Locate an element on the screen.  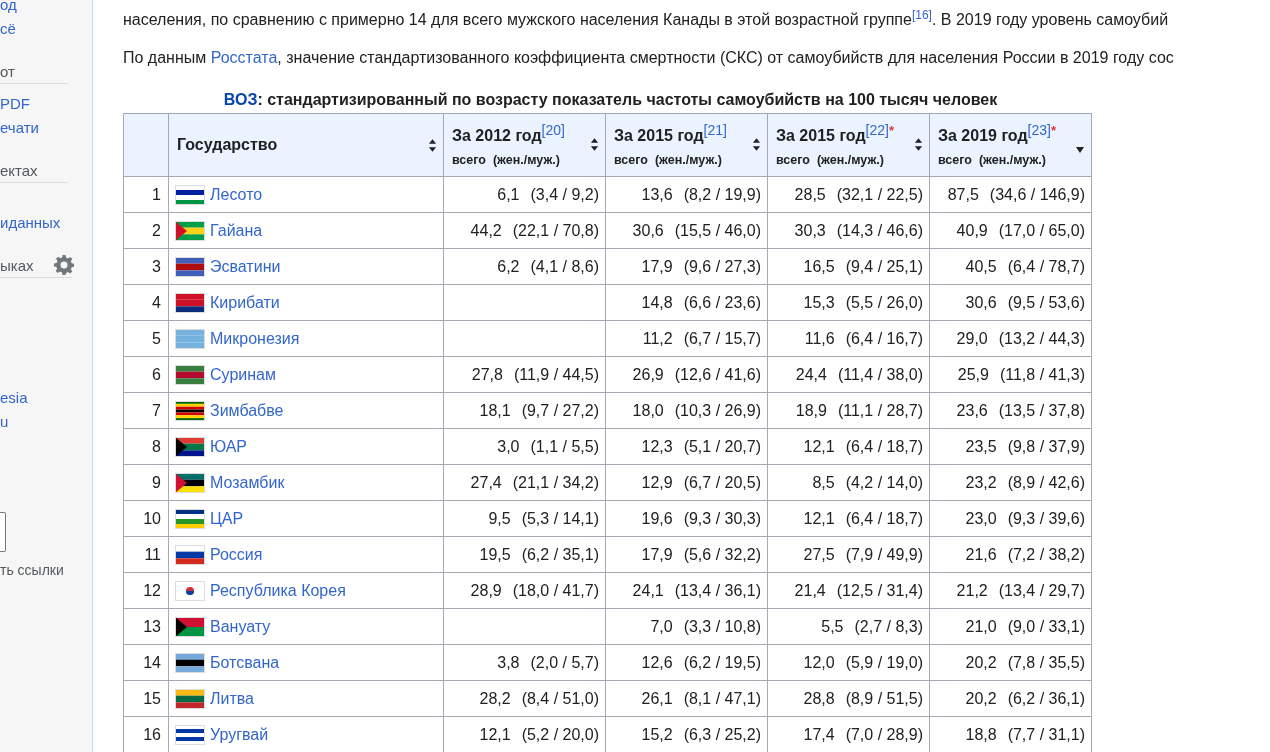
table-cell: 28,5 (32,1 / 22,5) is located at coordinates (848, 194).